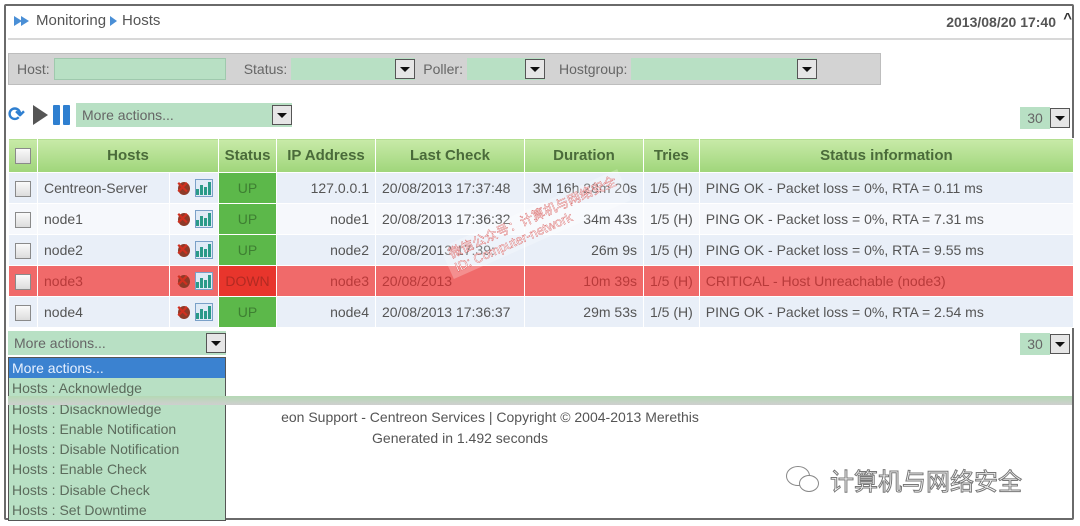  Describe the element at coordinates (103, 219) in the screenshot. I see `host-name: node1` at that location.